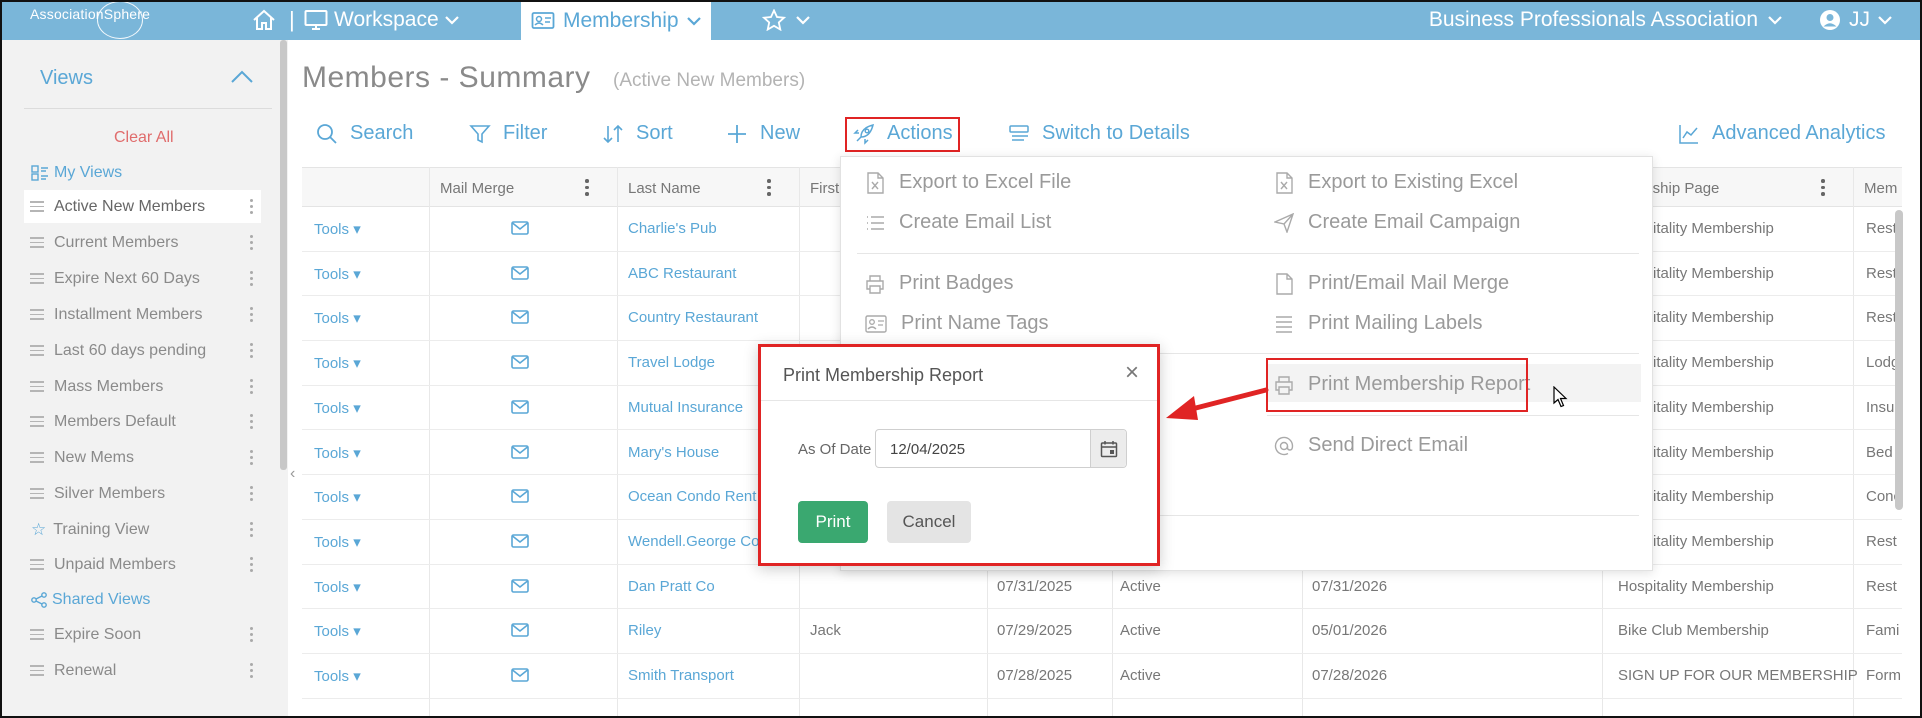  Describe the element at coordinates (1899, 360) in the screenshot. I see `table-scrollbar` at that location.